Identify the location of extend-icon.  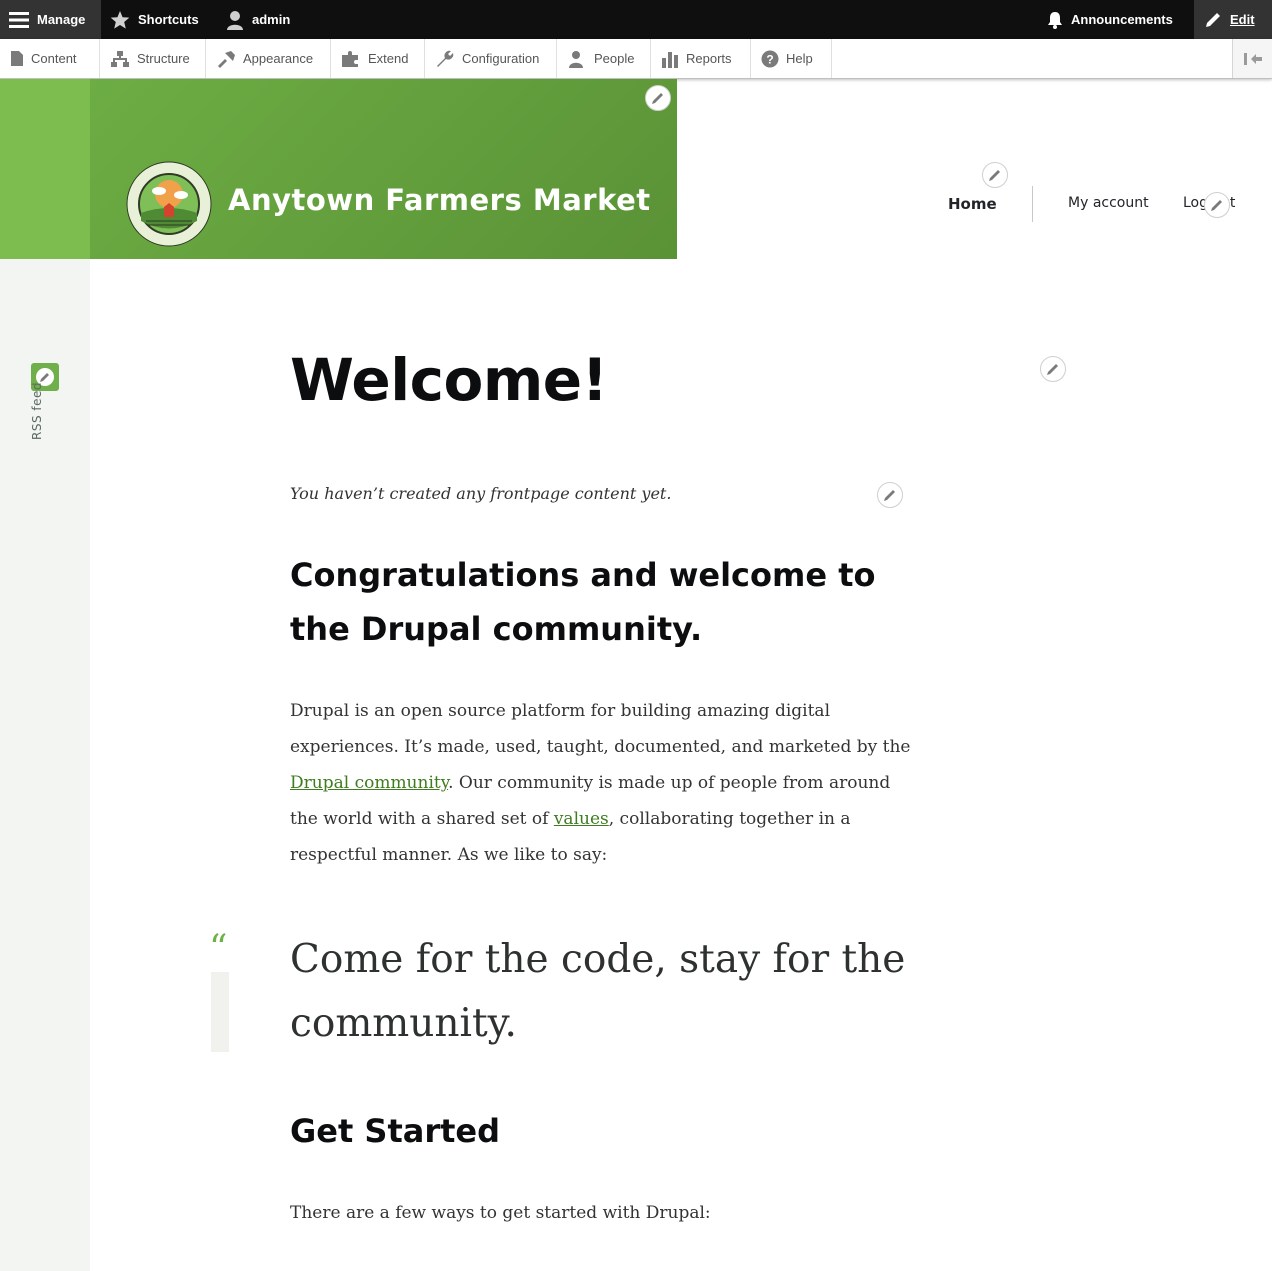
(350, 58).